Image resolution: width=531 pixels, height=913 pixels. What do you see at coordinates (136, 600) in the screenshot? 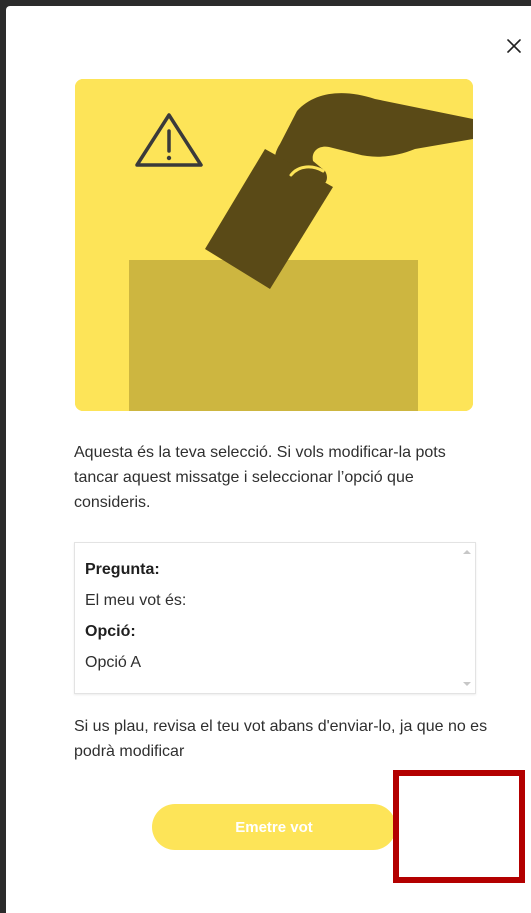
I see `question-value: El meu vot és:` at bounding box center [136, 600].